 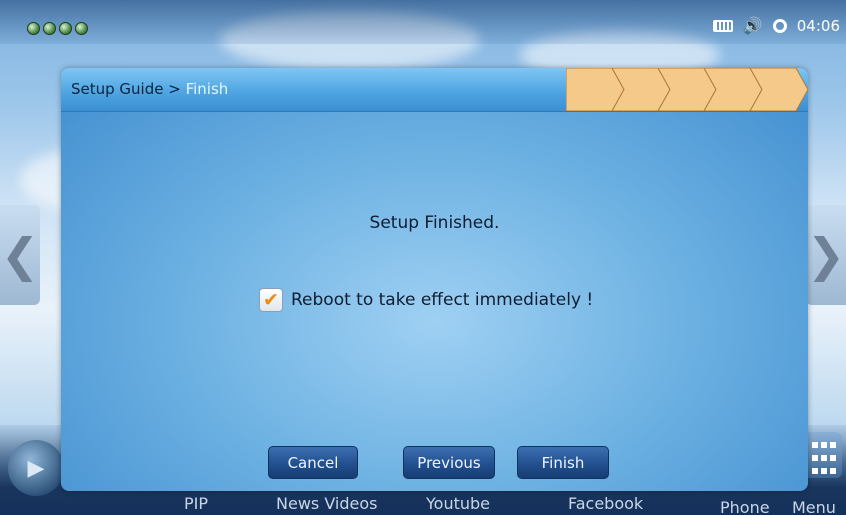 What do you see at coordinates (563, 462) in the screenshot?
I see `finish-button: Finish` at bounding box center [563, 462].